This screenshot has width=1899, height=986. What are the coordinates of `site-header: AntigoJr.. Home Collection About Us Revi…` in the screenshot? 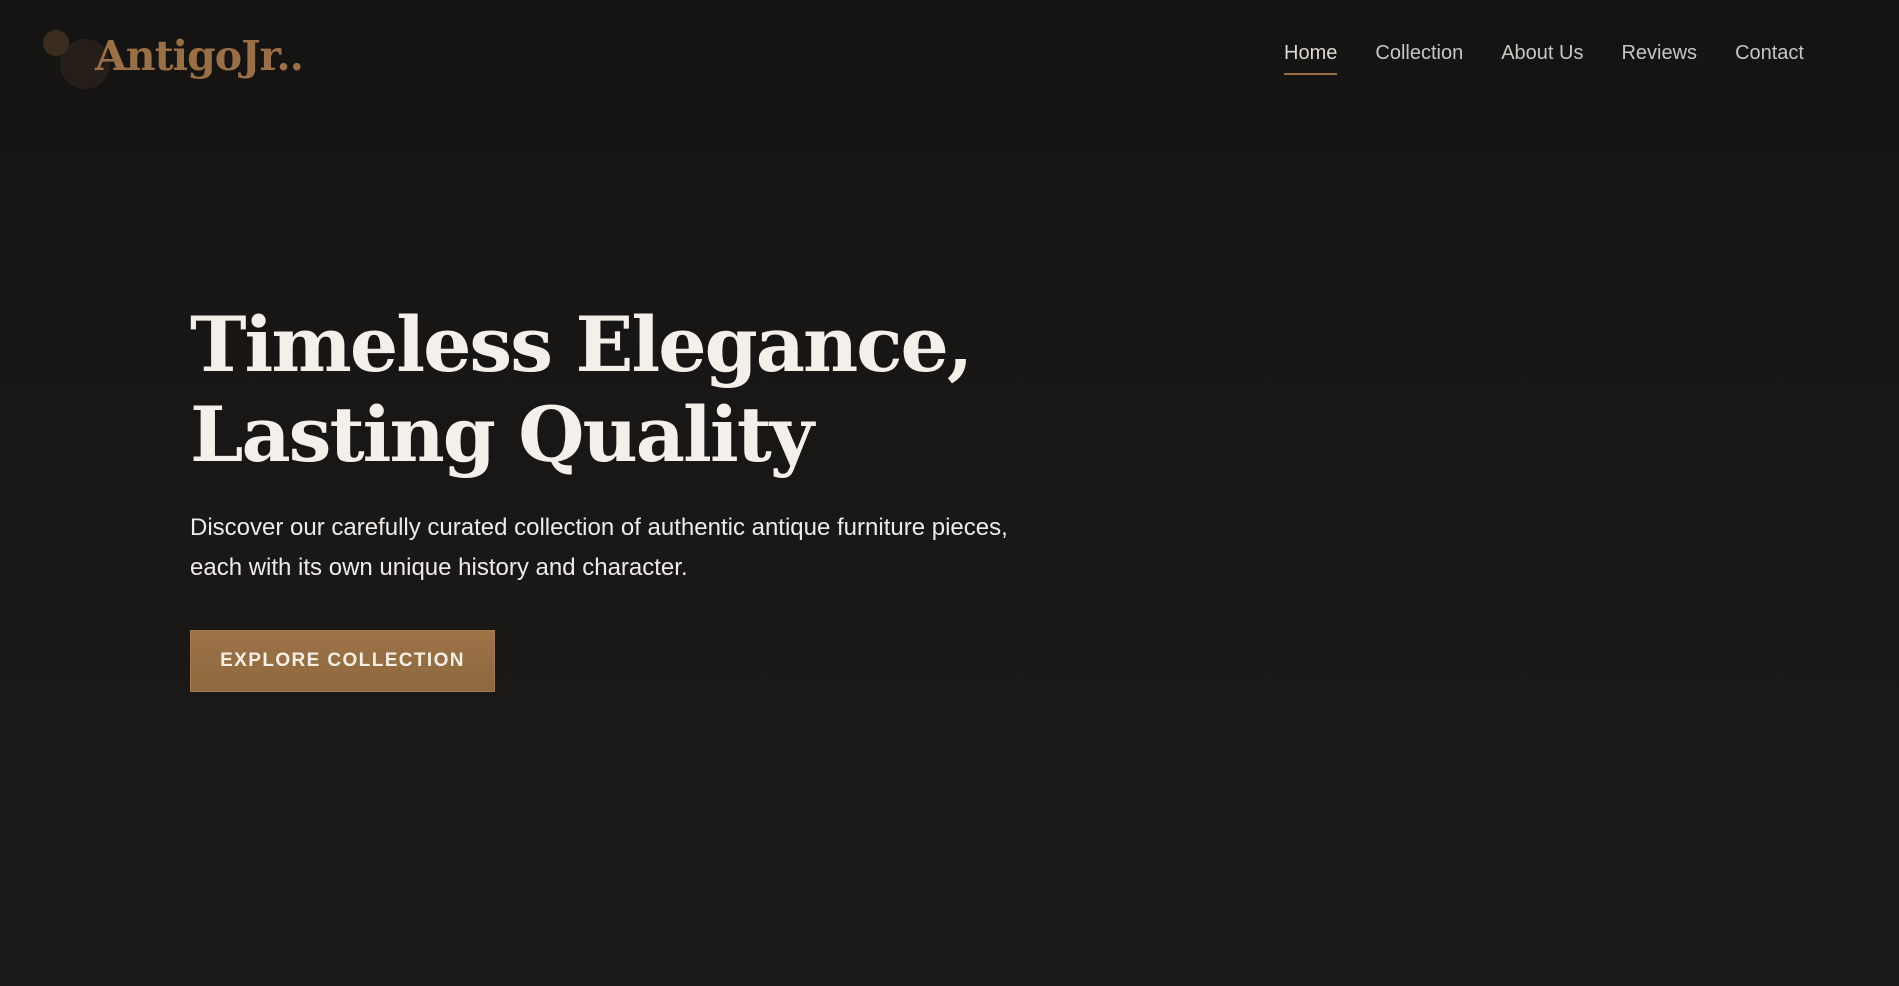 It's located at (949, 56).